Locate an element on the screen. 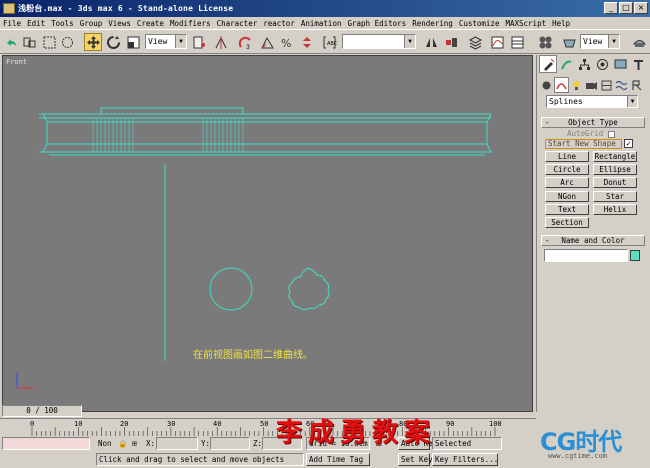 This screenshot has width=650, height=468. menu-rendering: Rendering is located at coordinates (432, 23).